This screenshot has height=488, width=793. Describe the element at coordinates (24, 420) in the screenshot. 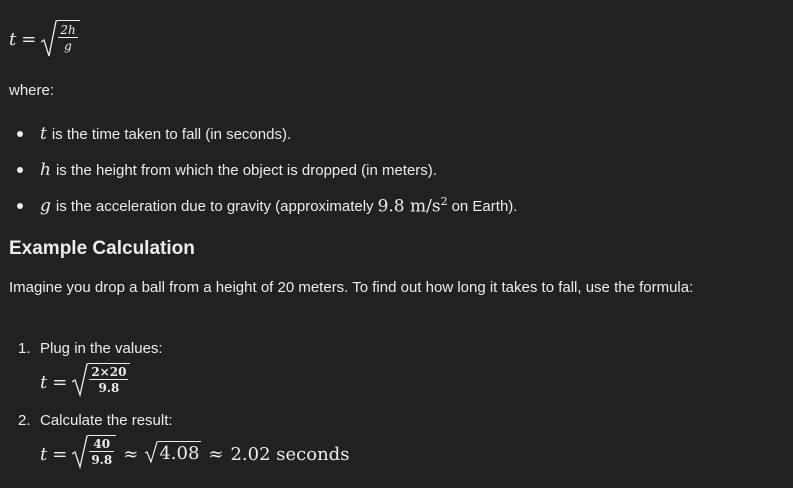

I see `step-number: 2.` at that location.